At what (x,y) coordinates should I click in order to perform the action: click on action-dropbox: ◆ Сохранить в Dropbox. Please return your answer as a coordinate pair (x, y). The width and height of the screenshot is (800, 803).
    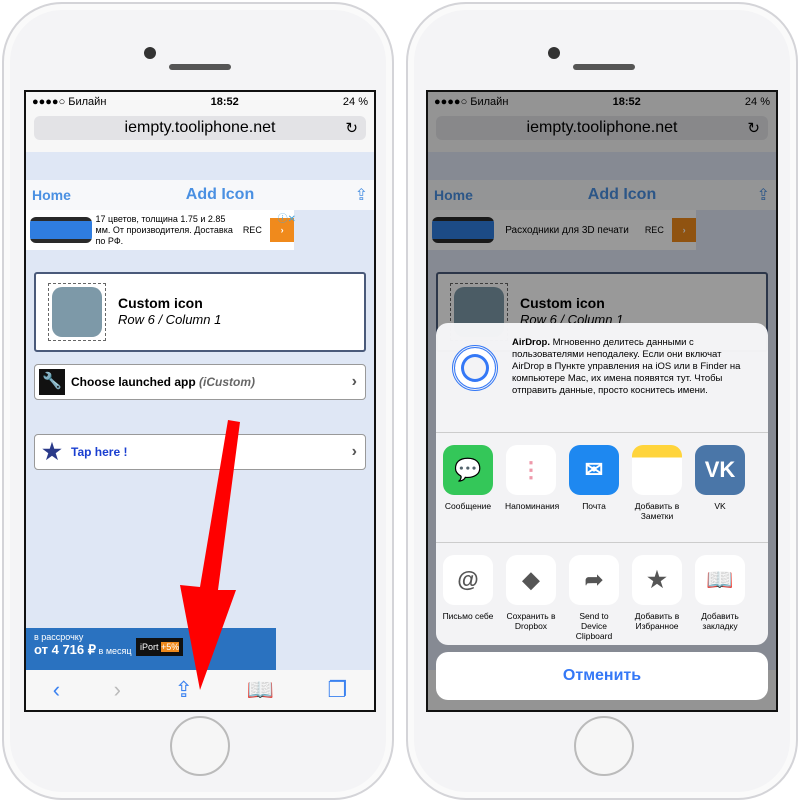
    Looking at the image, I should click on (531, 598).